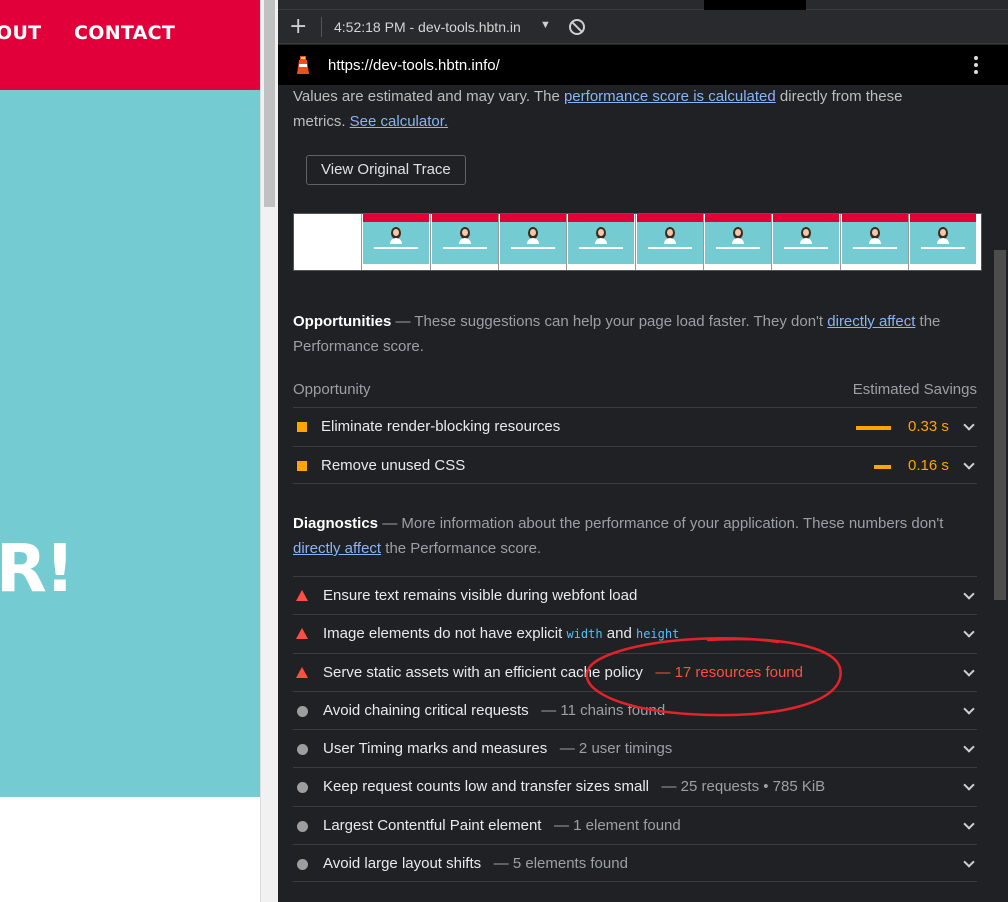 This screenshot has height=902, width=1008. What do you see at coordinates (393, 465) in the screenshot?
I see `opportunity-label: Remove unused CSS` at bounding box center [393, 465].